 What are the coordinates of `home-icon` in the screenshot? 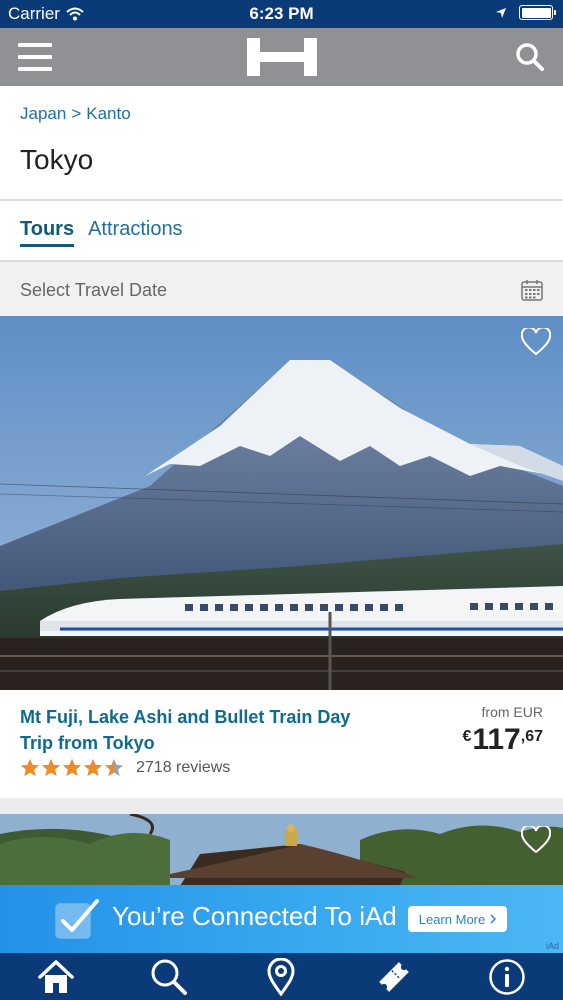 It's located at (56, 976).